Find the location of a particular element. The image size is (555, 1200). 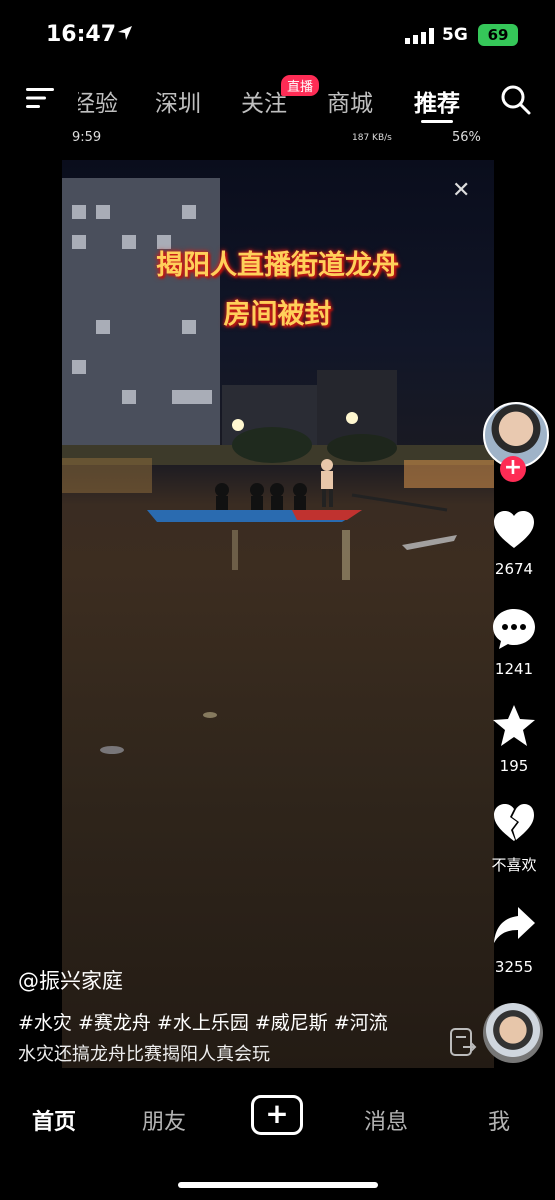

post-description: 水灾还搞龙舟比赛揭阳人真会玩 is located at coordinates (144, 1054).